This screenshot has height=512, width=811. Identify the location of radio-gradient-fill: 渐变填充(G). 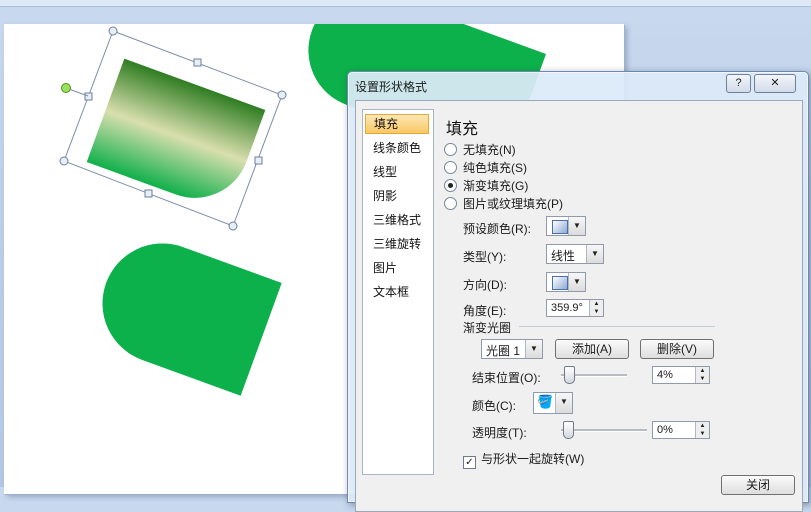
(486, 186).